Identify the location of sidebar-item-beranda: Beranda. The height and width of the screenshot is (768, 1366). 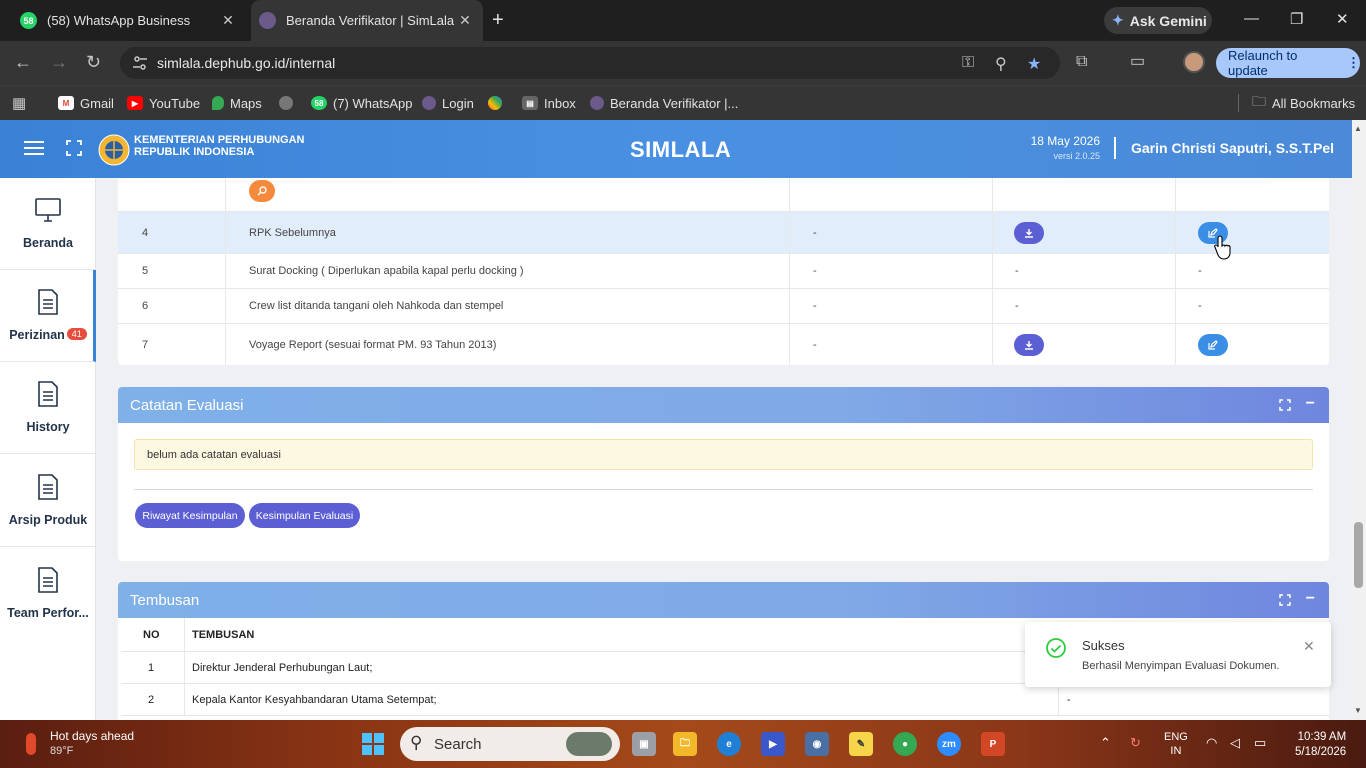
(48, 224).